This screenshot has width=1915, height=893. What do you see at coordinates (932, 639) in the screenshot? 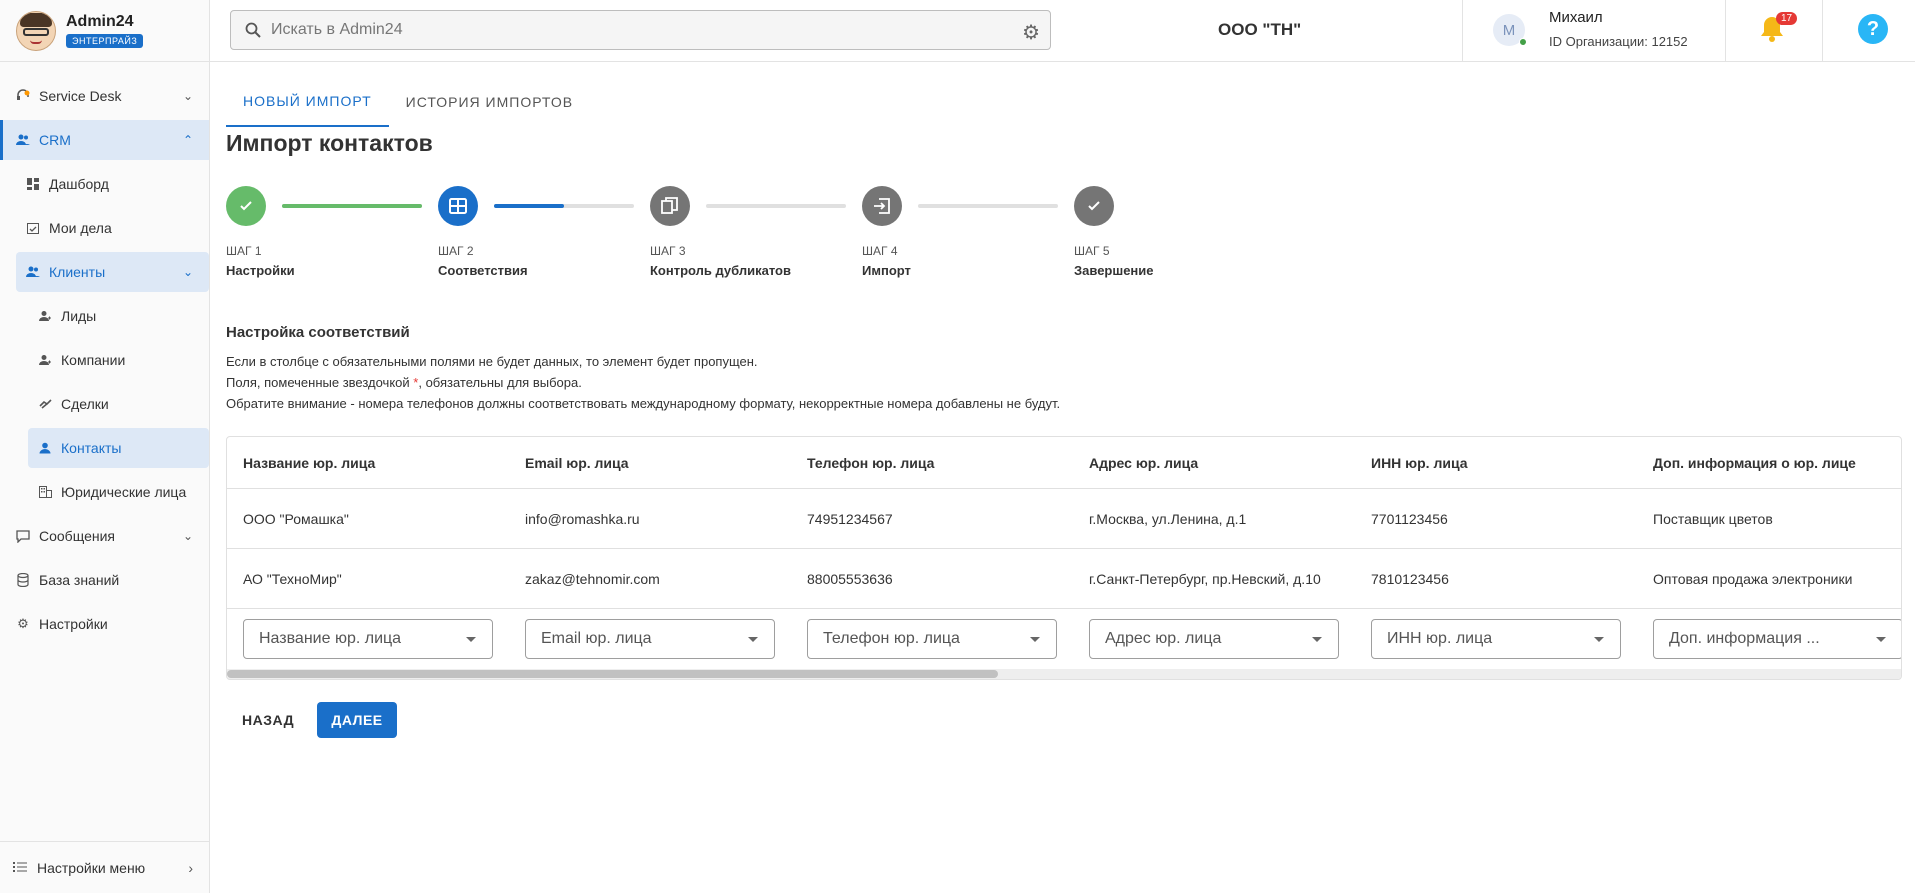
I see `field-select-phone: Телефон юр. лица` at bounding box center [932, 639].